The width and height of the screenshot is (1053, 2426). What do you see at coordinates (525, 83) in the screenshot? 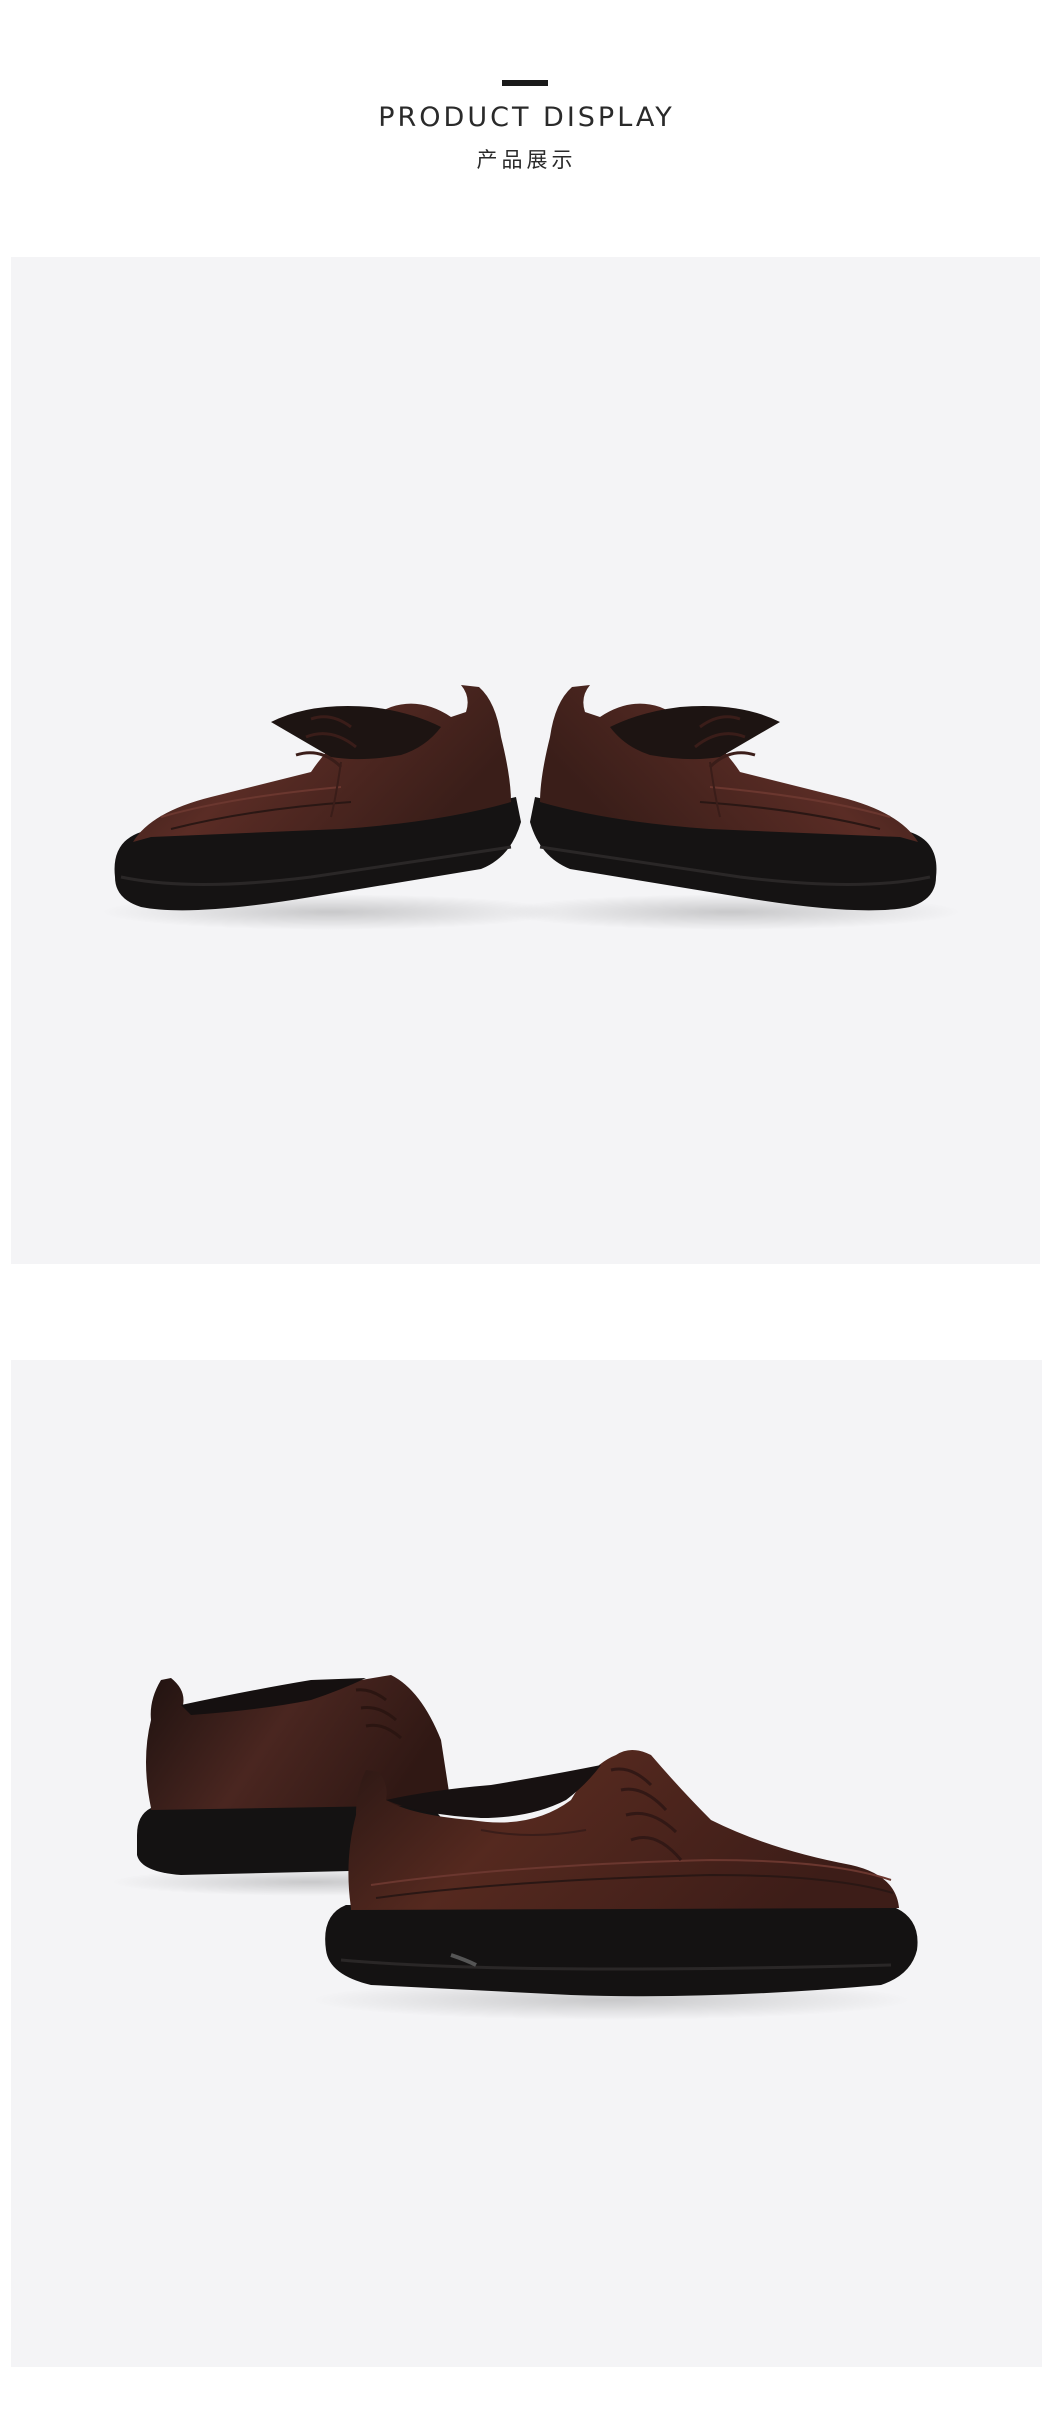
I see `header-accent-bar` at bounding box center [525, 83].